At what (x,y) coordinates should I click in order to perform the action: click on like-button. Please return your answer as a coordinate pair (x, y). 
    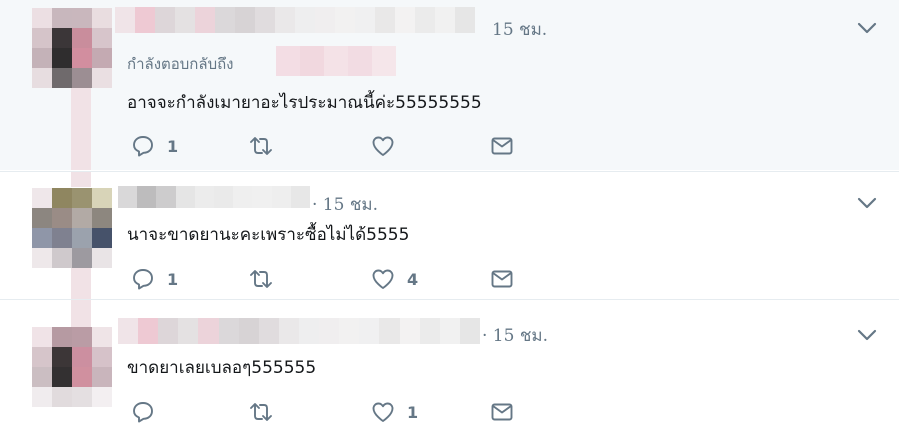
    Looking at the image, I should click on (389, 146).